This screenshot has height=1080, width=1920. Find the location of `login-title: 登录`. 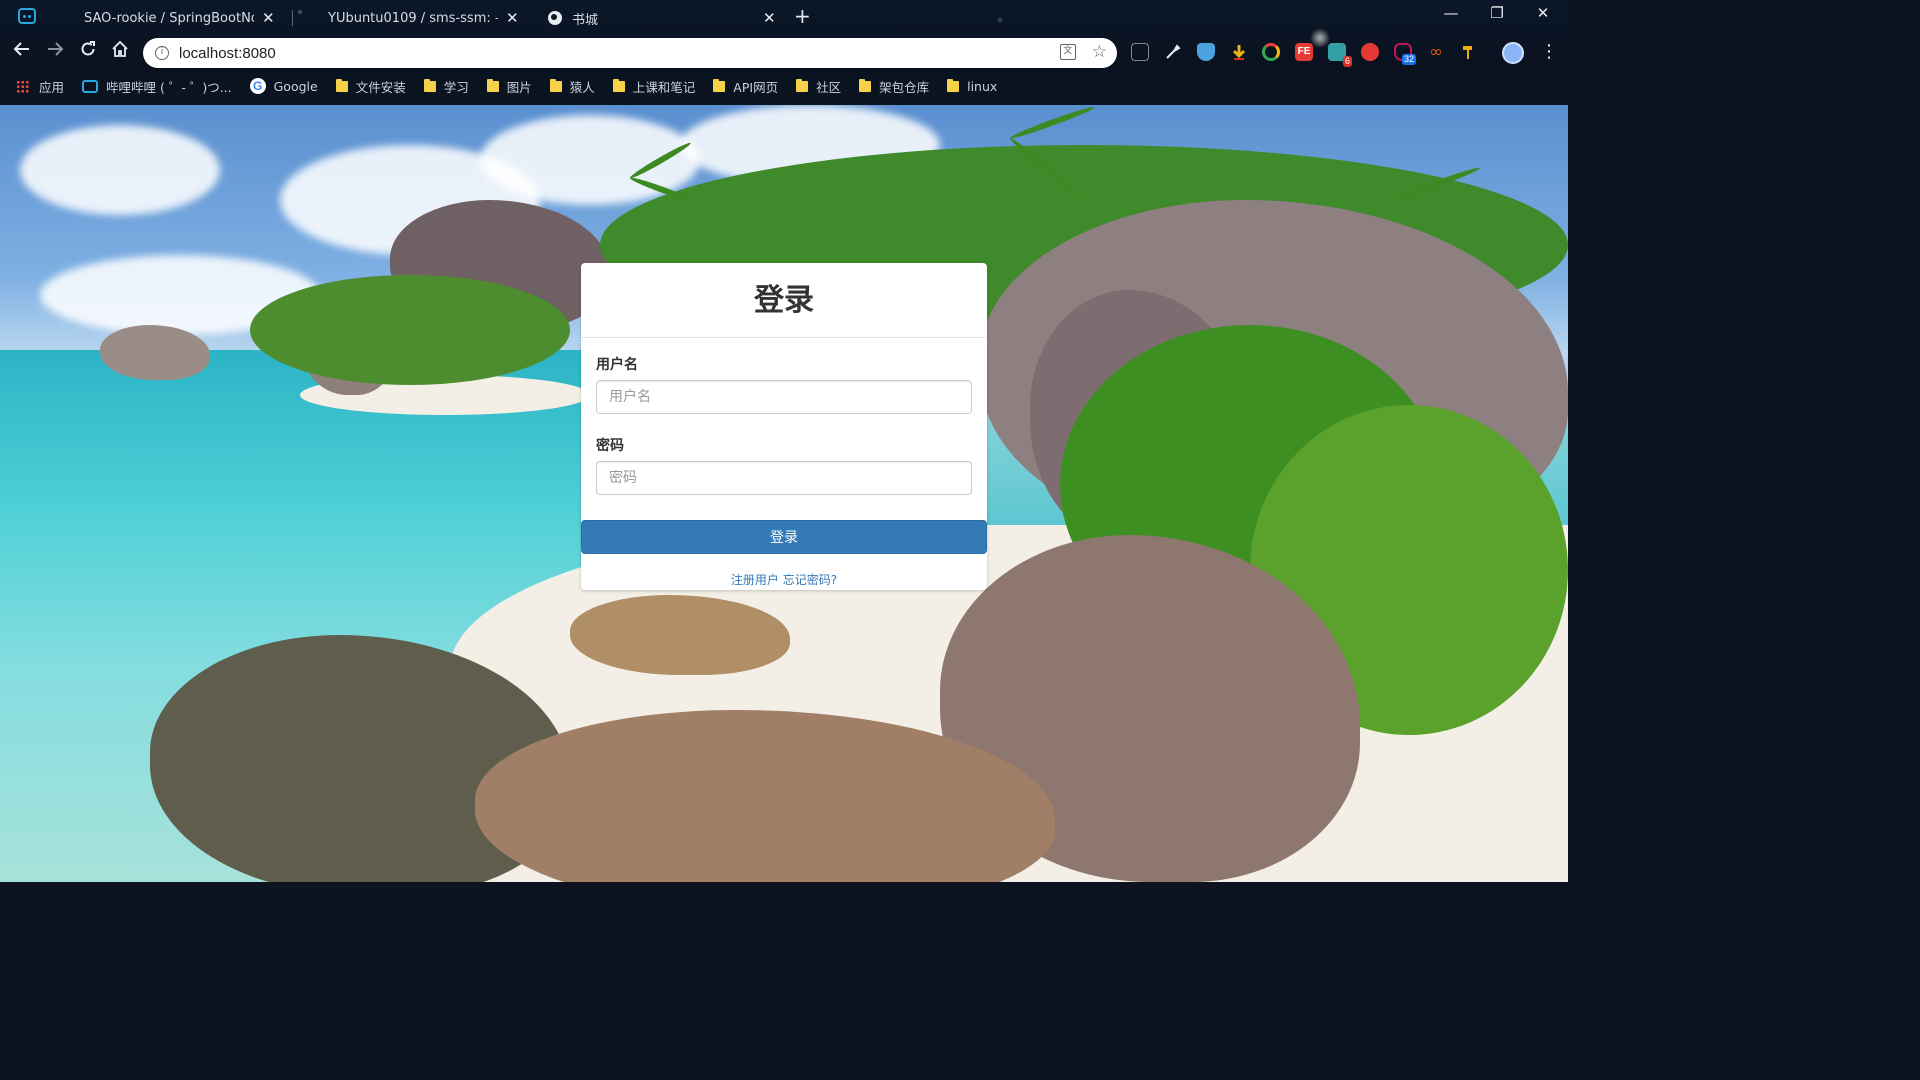

login-title: 登录 is located at coordinates (784, 300).